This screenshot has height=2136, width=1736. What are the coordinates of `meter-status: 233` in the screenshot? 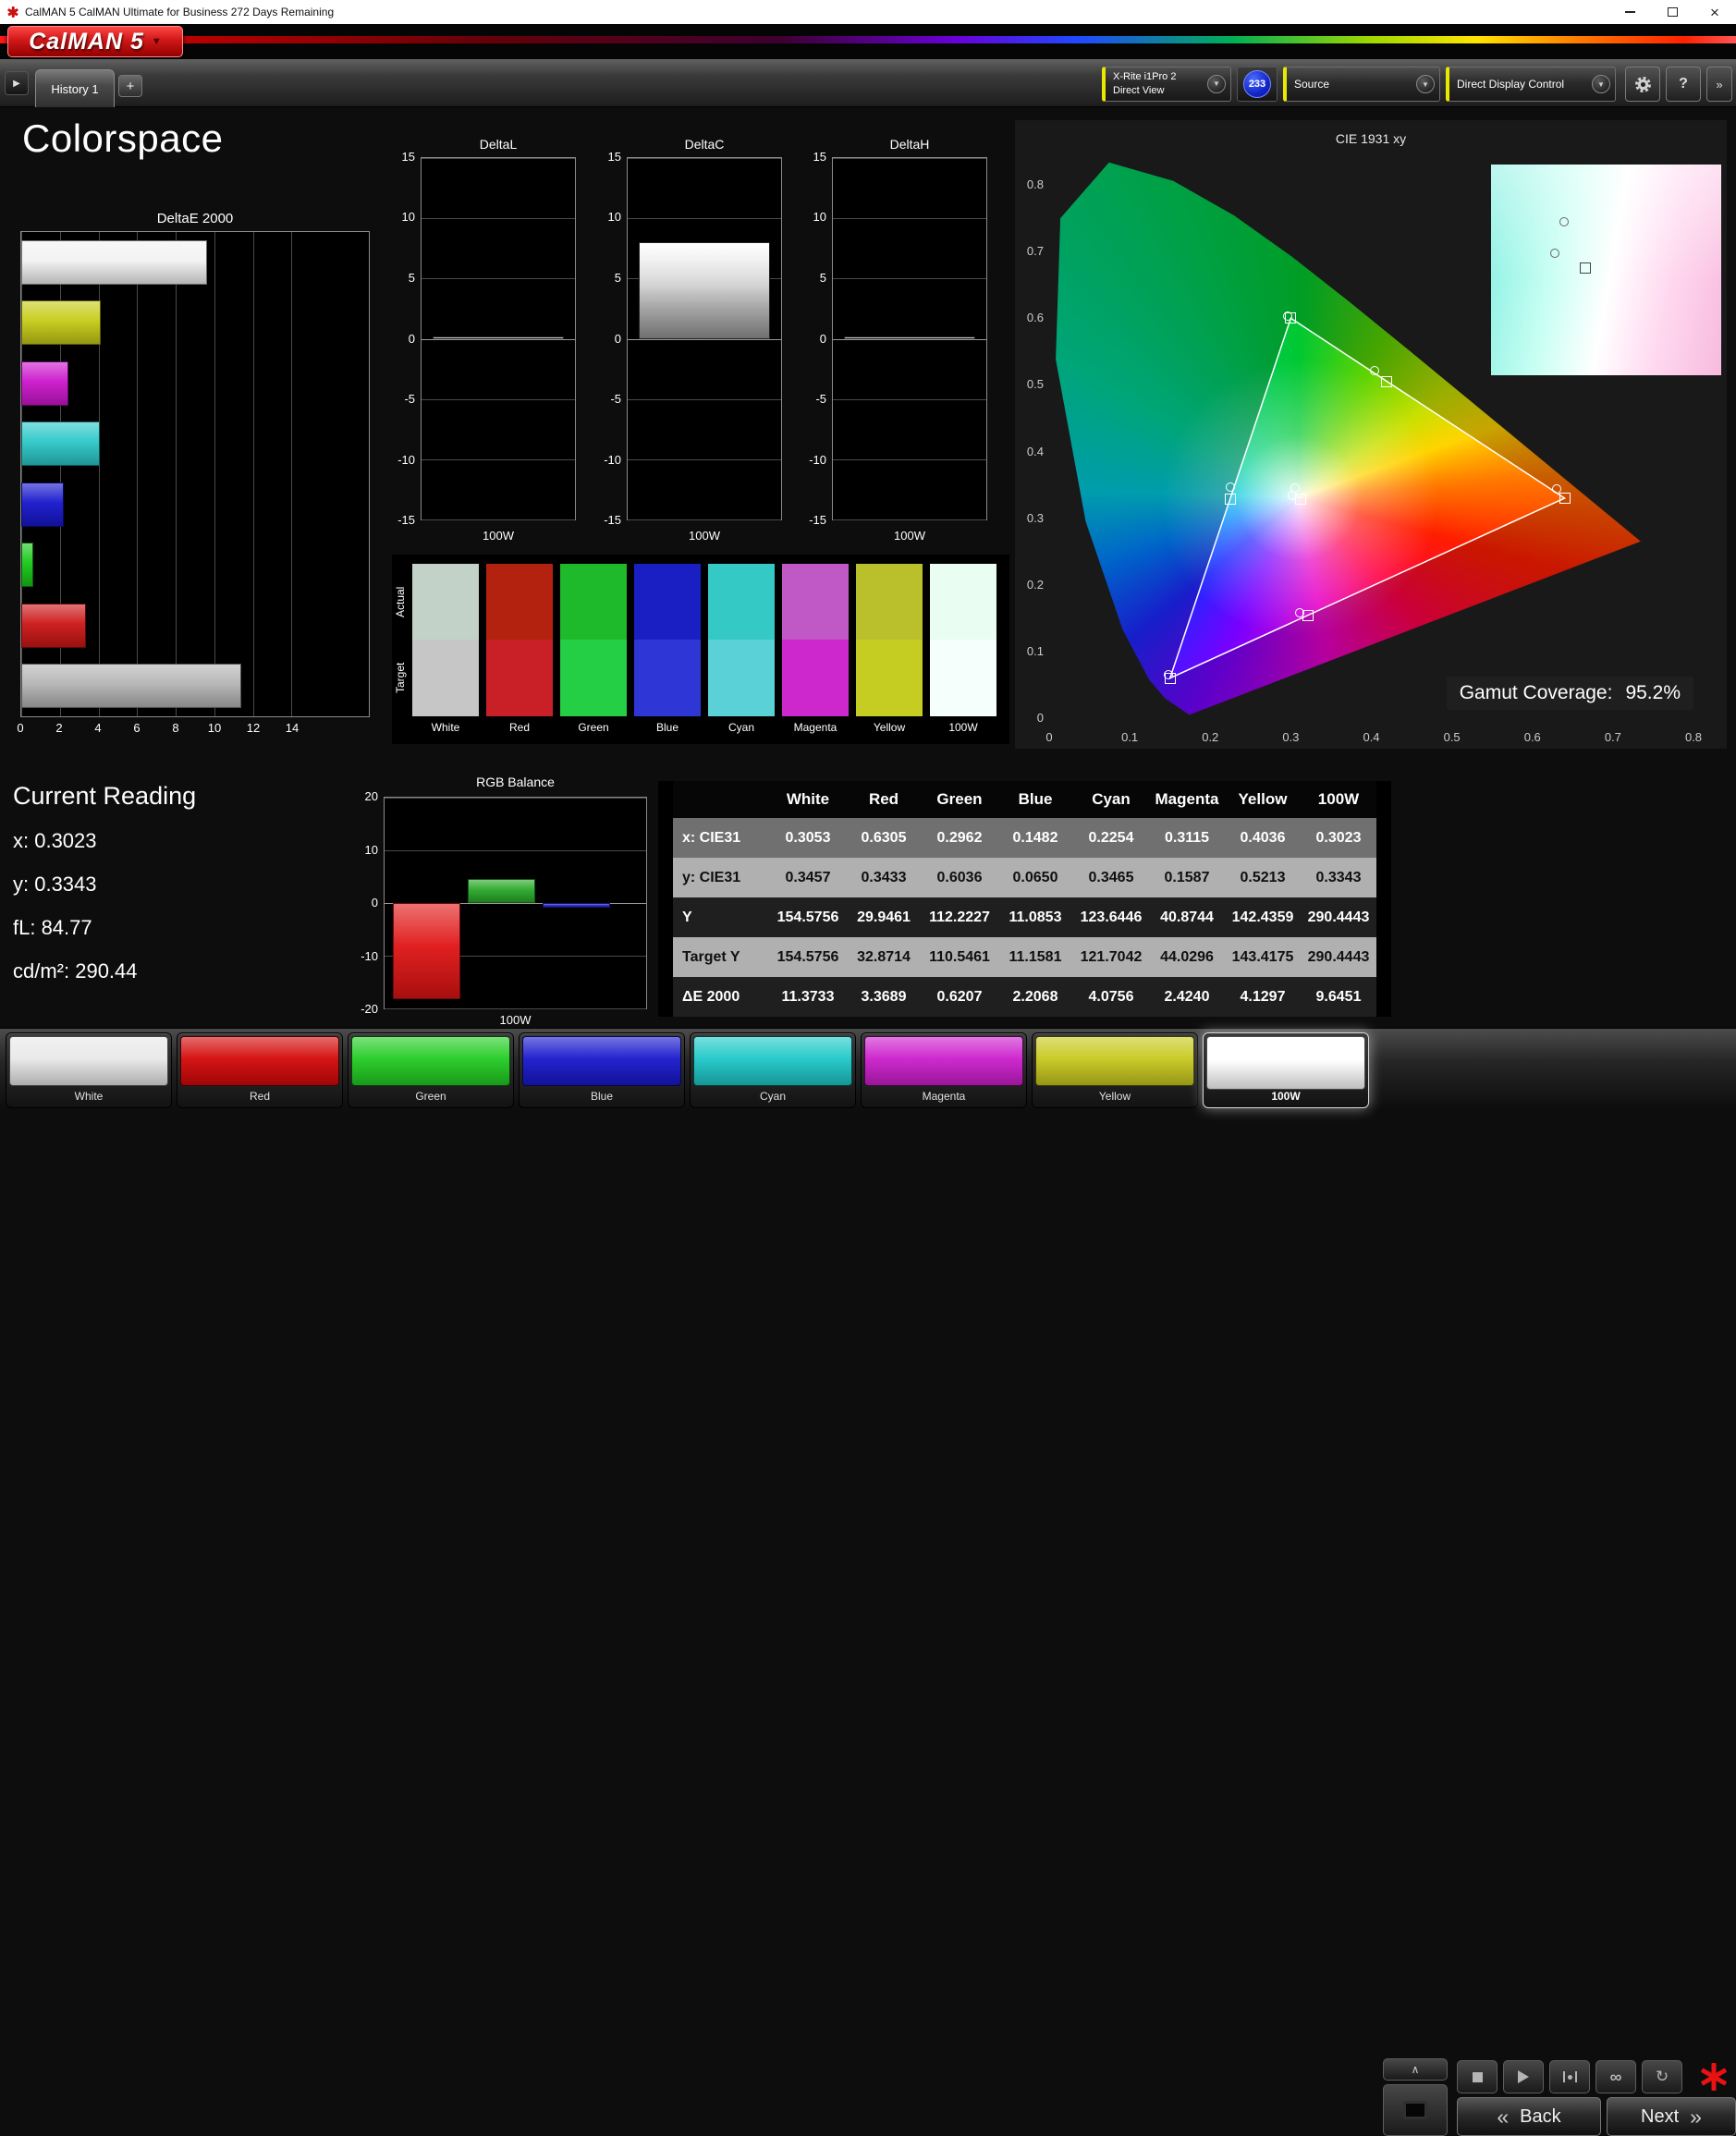 It's located at (1257, 84).